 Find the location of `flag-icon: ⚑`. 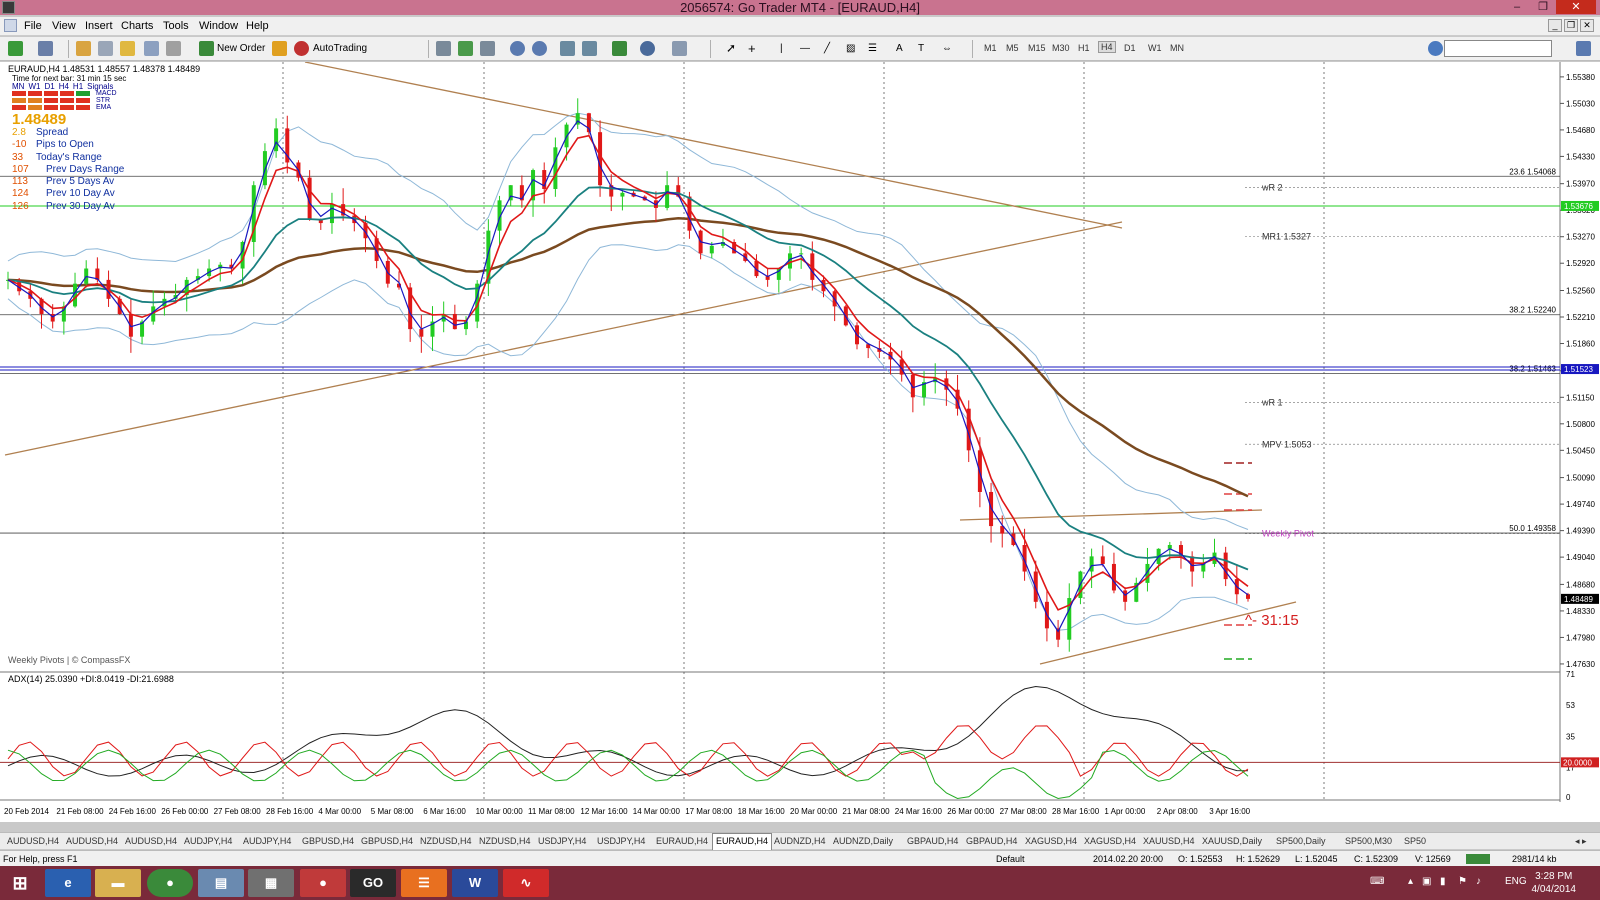

flag-icon: ⚑ is located at coordinates (1462, 881).